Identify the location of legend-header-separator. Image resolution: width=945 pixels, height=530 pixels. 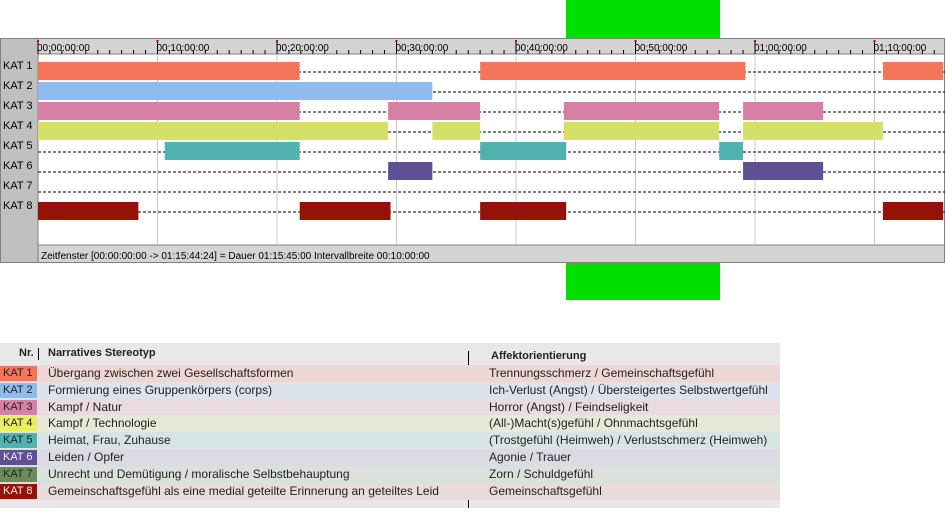
(38, 354).